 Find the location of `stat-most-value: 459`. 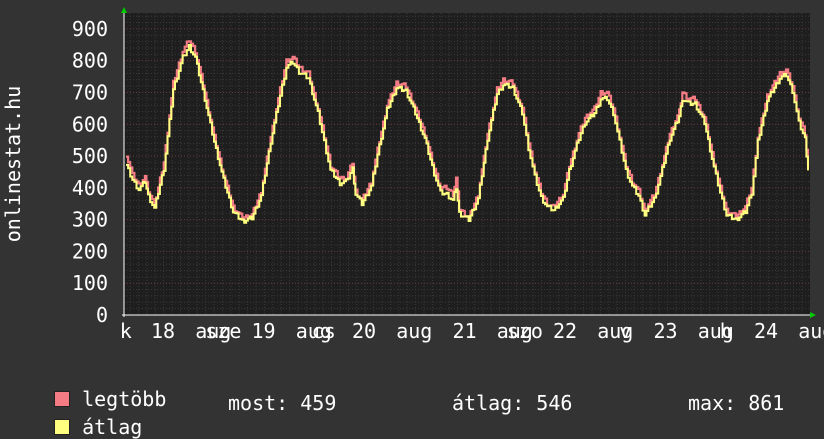

stat-most-value: 459 is located at coordinates (318, 403).